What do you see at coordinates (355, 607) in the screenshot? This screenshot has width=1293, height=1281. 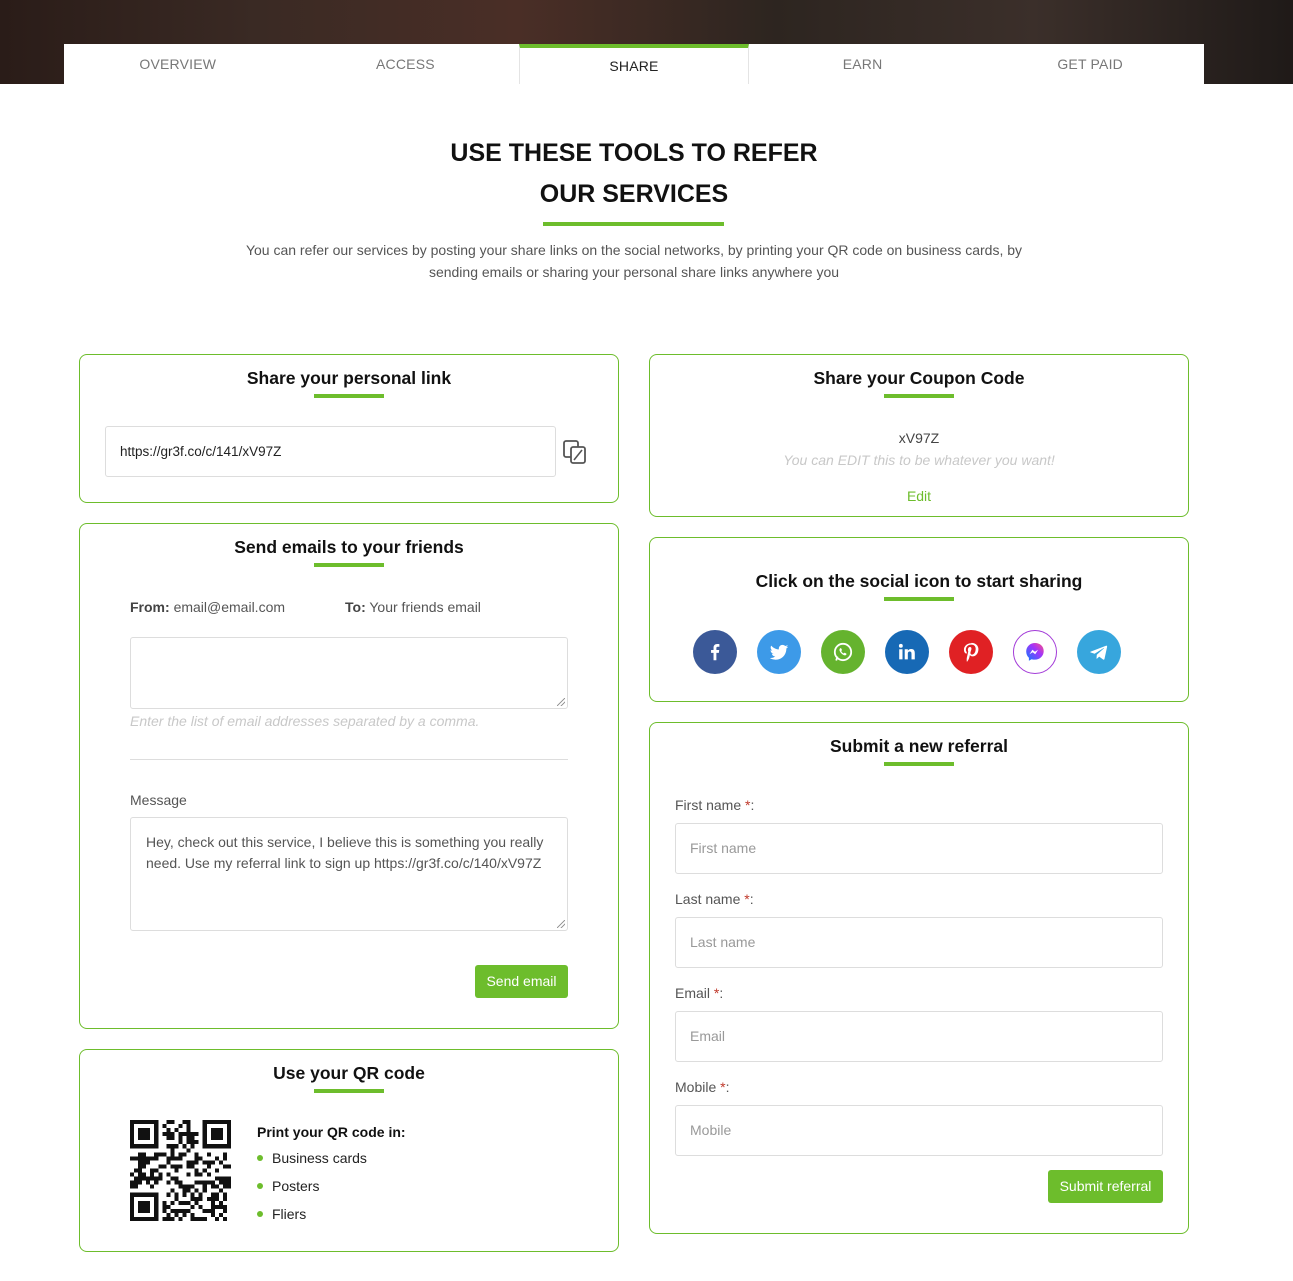 I see `to-label: To:` at bounding box center [355, 607].